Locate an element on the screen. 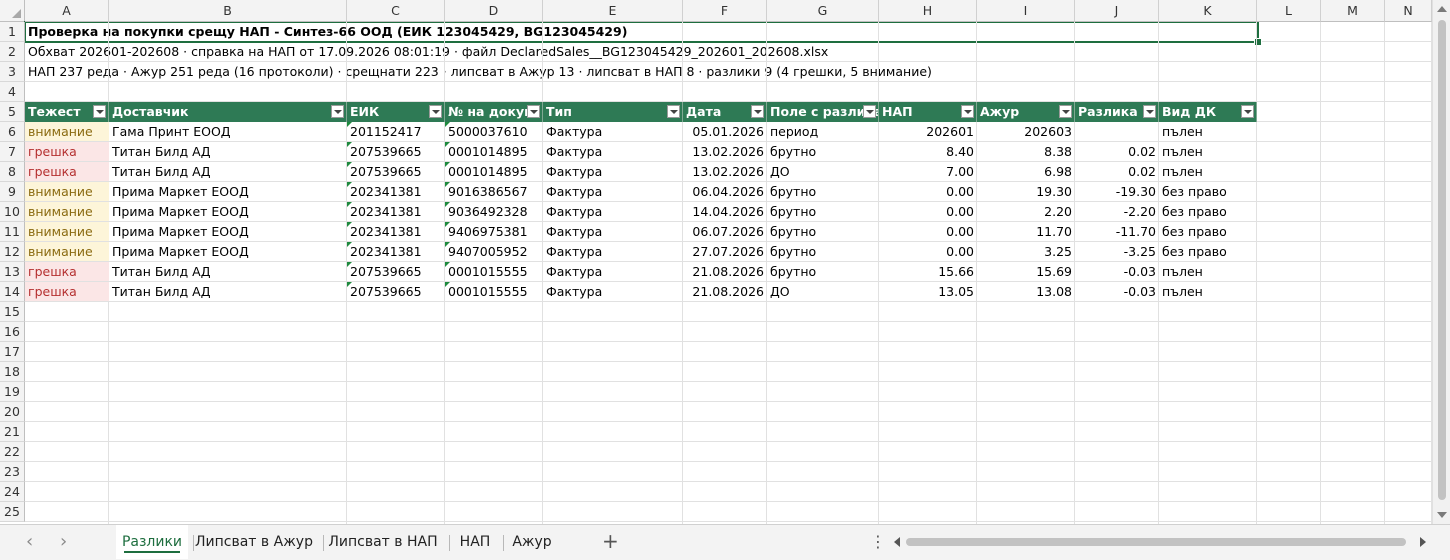  table-cell: 207539665 is located at coordinates (396, 271).